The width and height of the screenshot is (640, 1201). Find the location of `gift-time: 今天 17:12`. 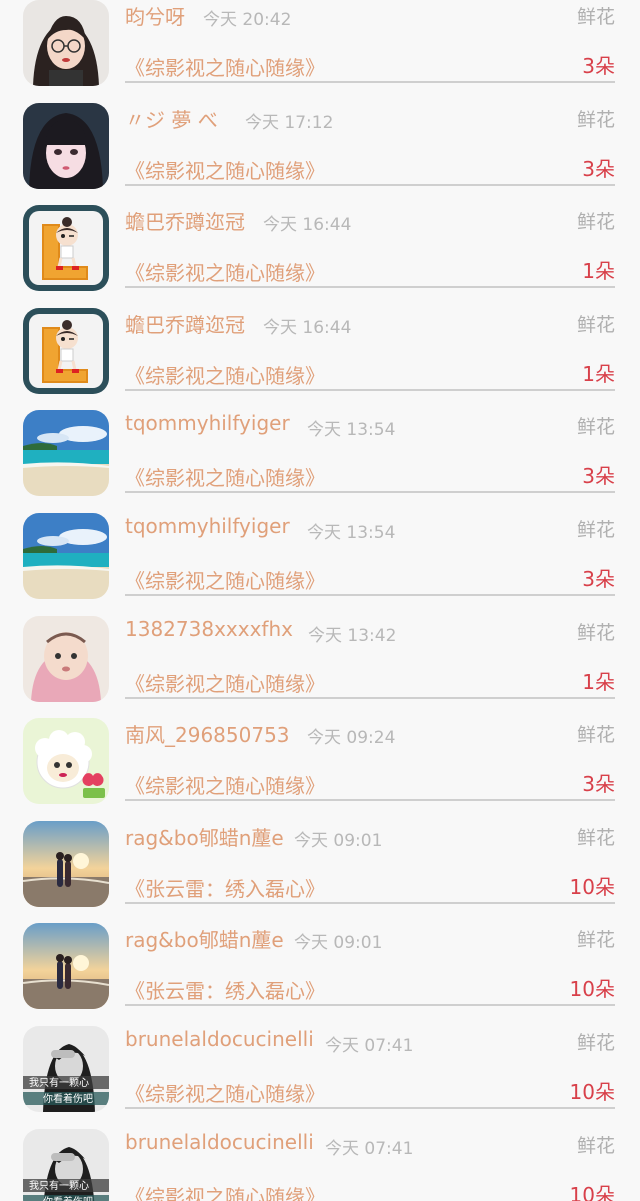

gift-time: 今天 17:12 is located at coordinates (289, 122).